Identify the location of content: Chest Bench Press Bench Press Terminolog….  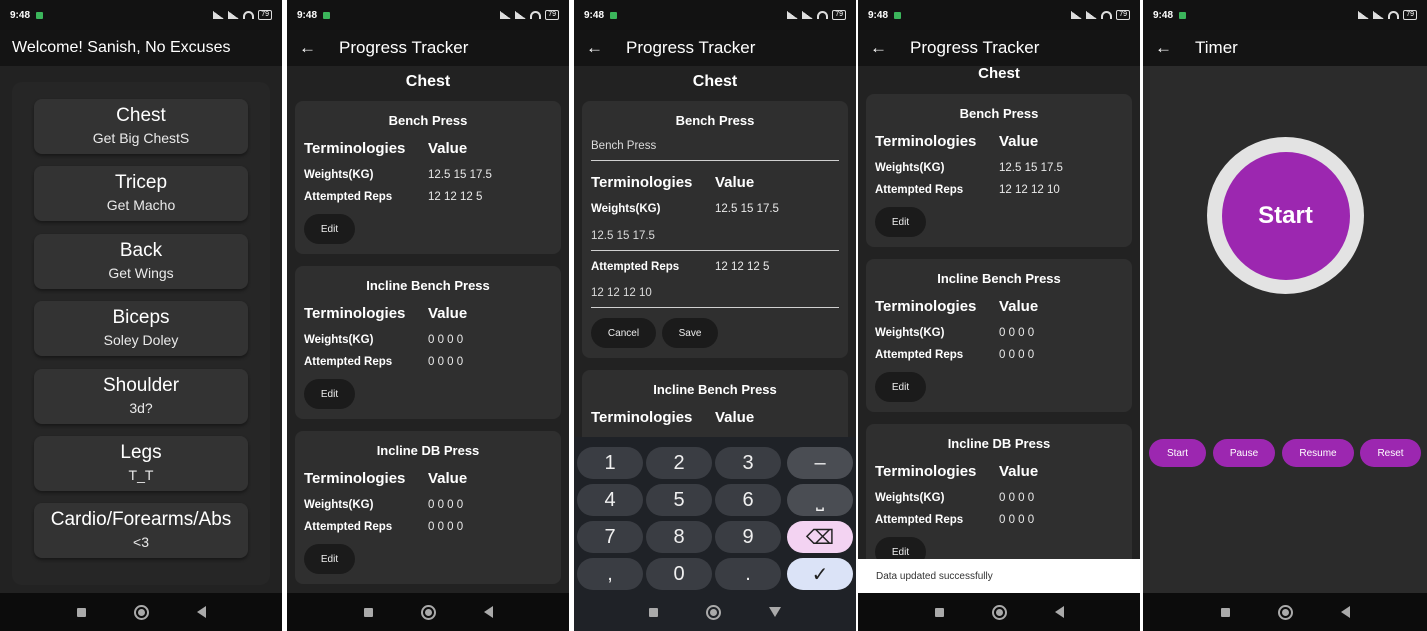
(715, 251).